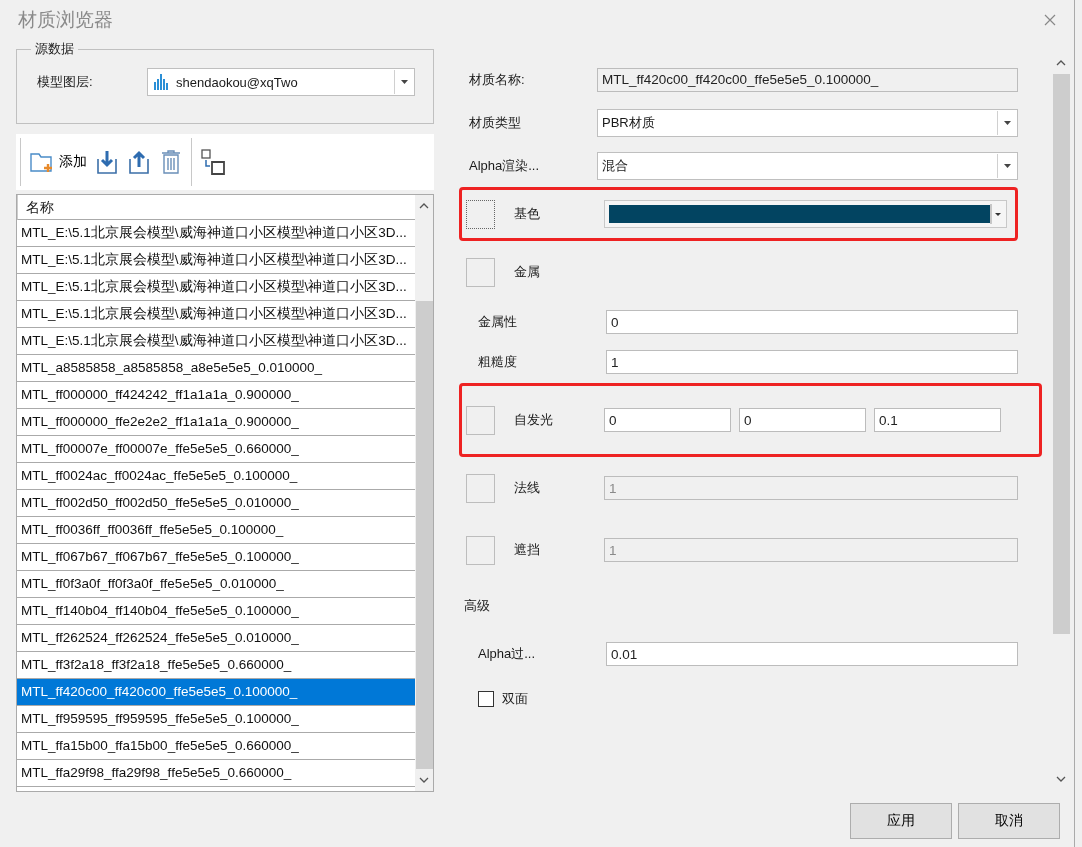  I want to click on group-legend: 源数据, so click(54, 49).